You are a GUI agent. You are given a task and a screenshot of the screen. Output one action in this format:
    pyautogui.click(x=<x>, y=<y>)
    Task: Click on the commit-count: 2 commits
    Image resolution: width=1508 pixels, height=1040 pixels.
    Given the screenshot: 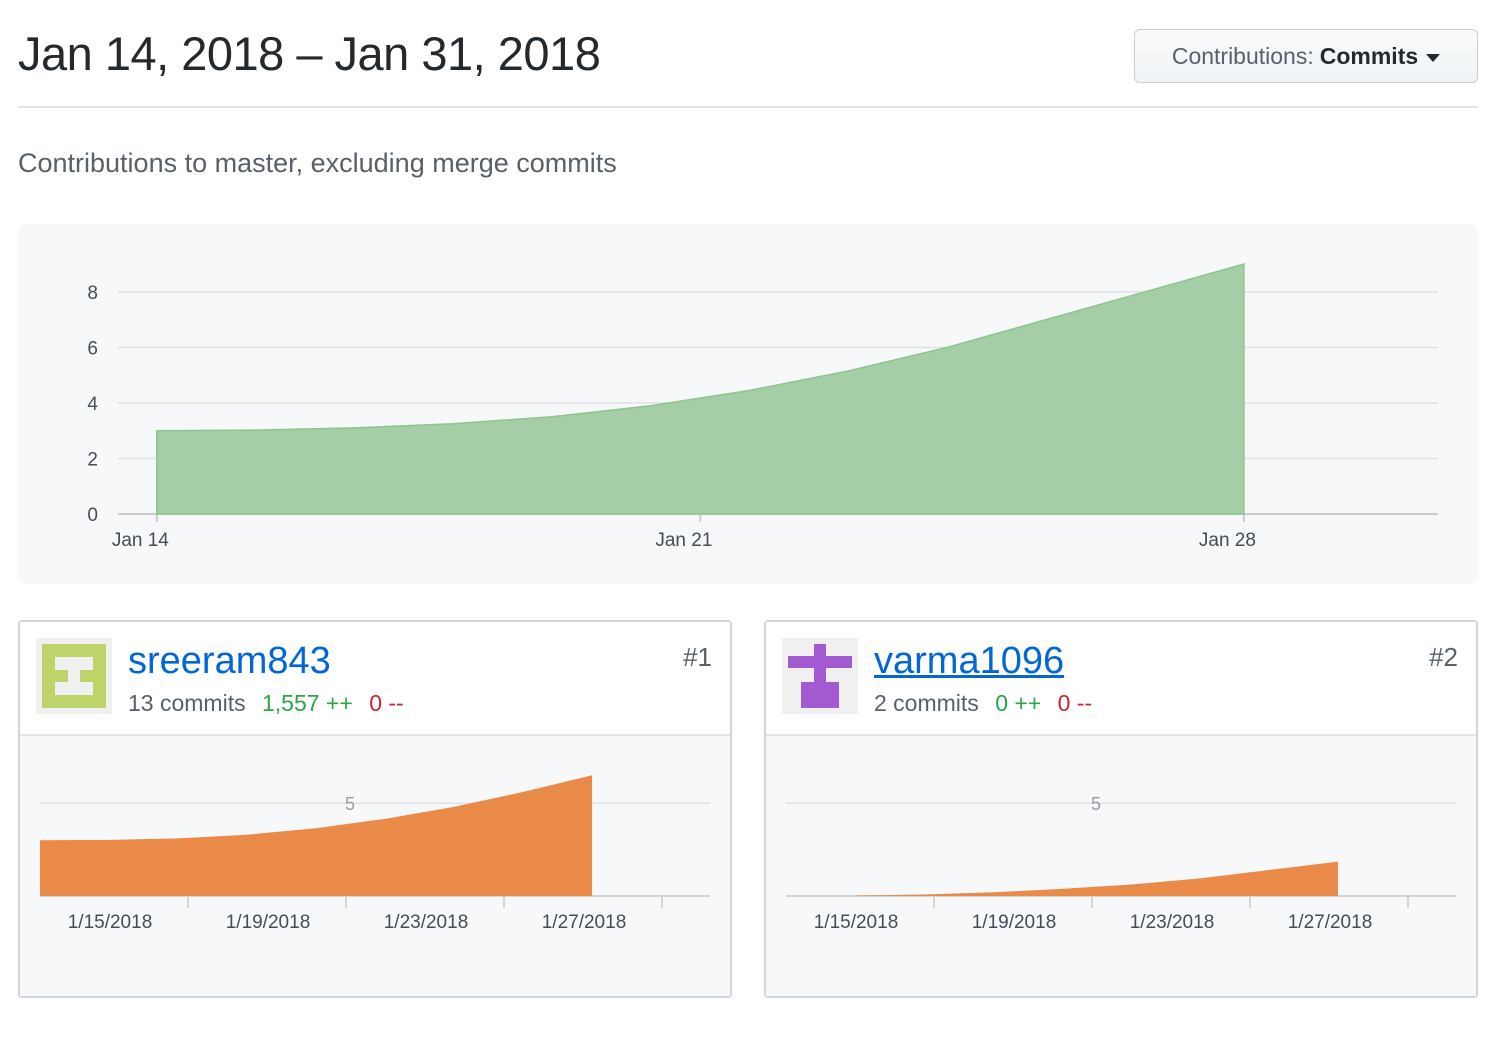 What is the action you would take?
    pyautogui.click(x=926, y=703)
    